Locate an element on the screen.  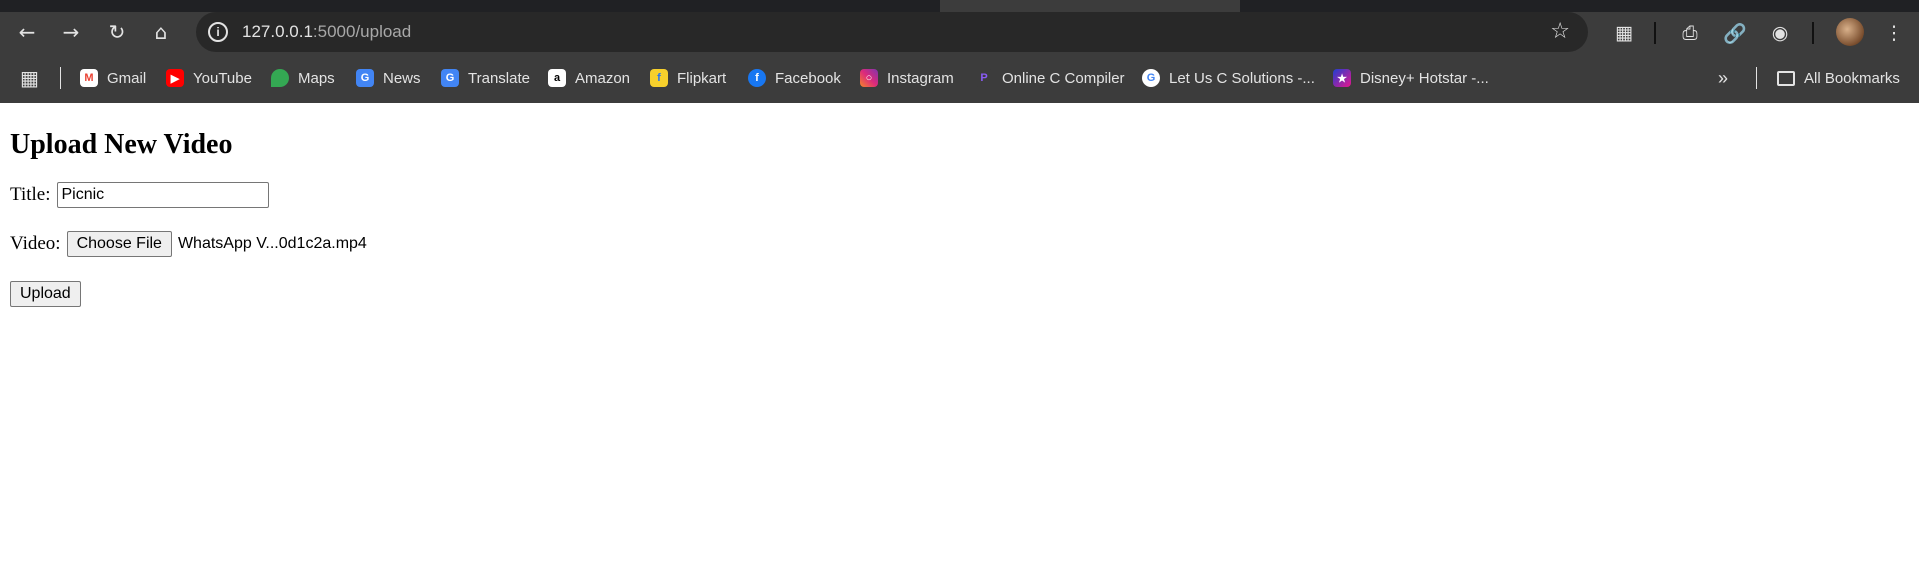
page-title: Upload New Video is located at coordinates (121, 144).